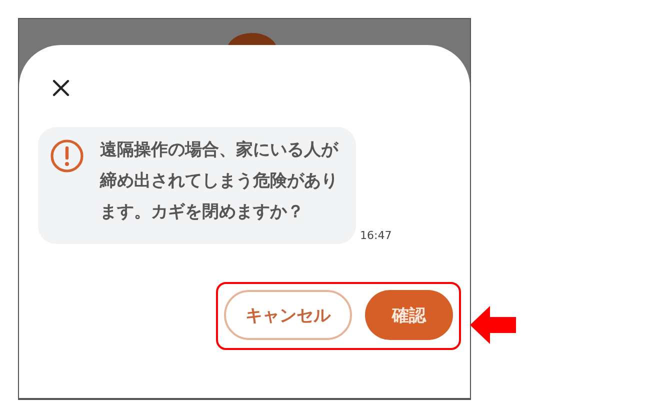  I want to click on pointer-arrow, so click(493, 325).